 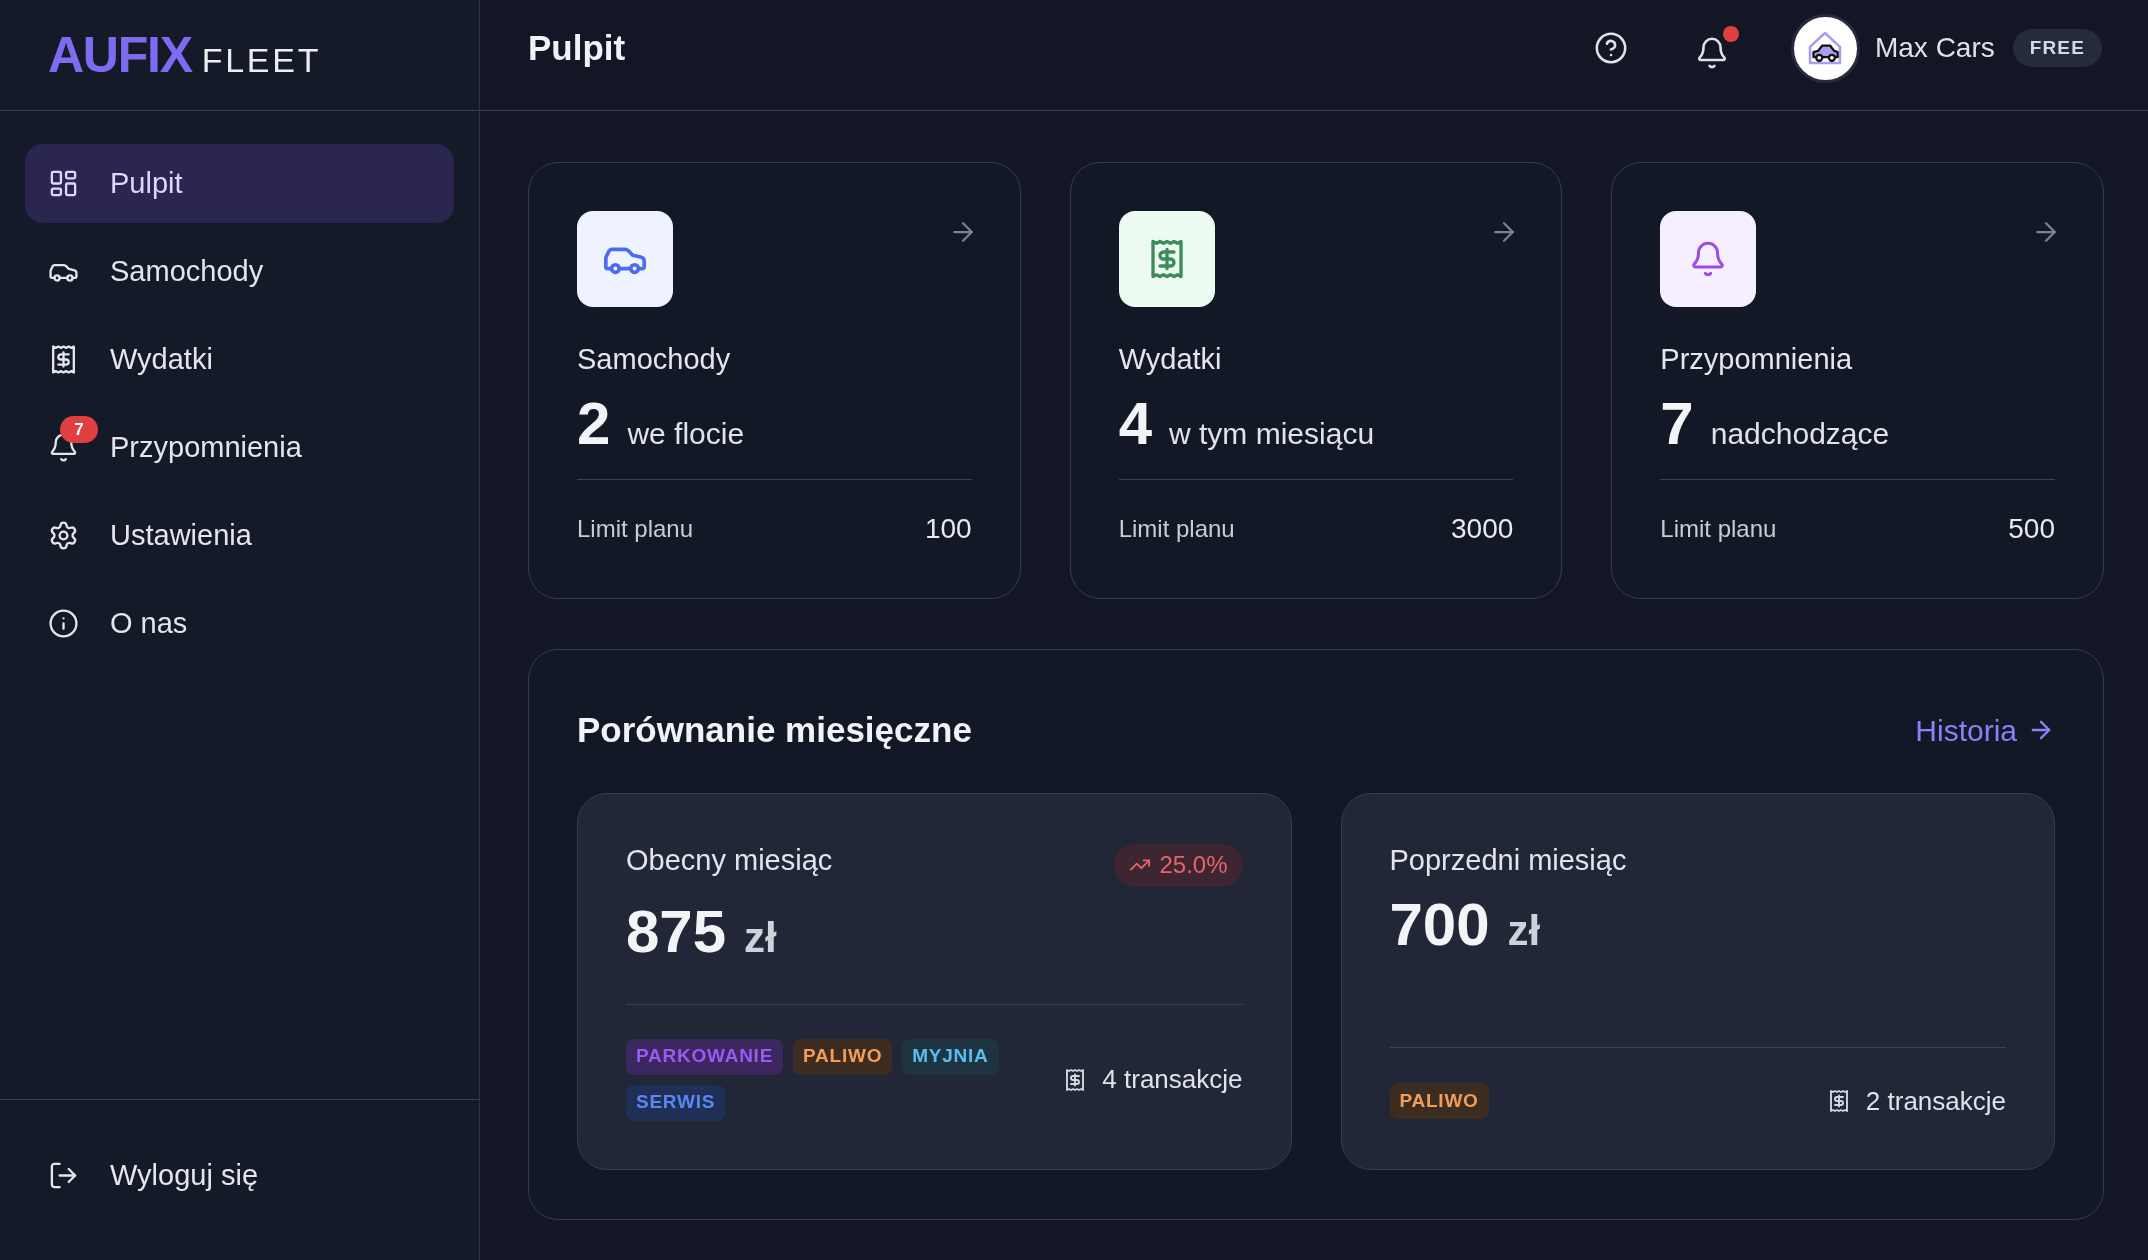 What do you see at coordinates (1985, 730) in the screenshot?
I see `history-link: Historia` at bounding box center [1985, 730].